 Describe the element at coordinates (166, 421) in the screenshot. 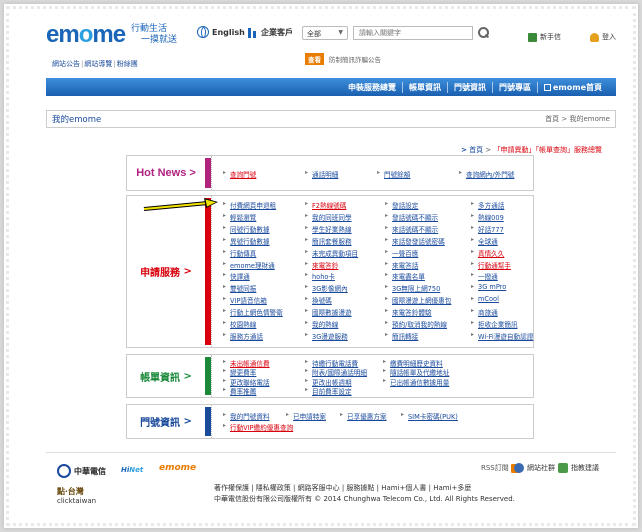

I see `number-info-label: 門號資訊 >` at that location.